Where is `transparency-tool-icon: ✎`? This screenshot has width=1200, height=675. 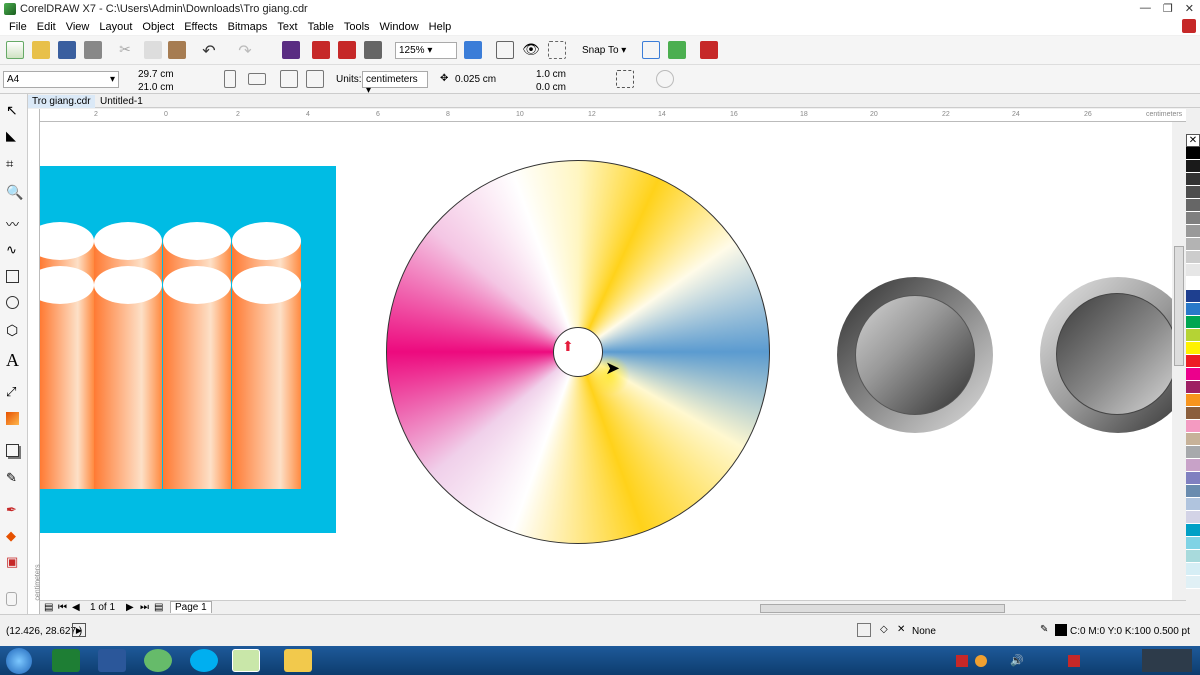 transparency-tool-icon: ✎ is located at coordinates (14, 478).